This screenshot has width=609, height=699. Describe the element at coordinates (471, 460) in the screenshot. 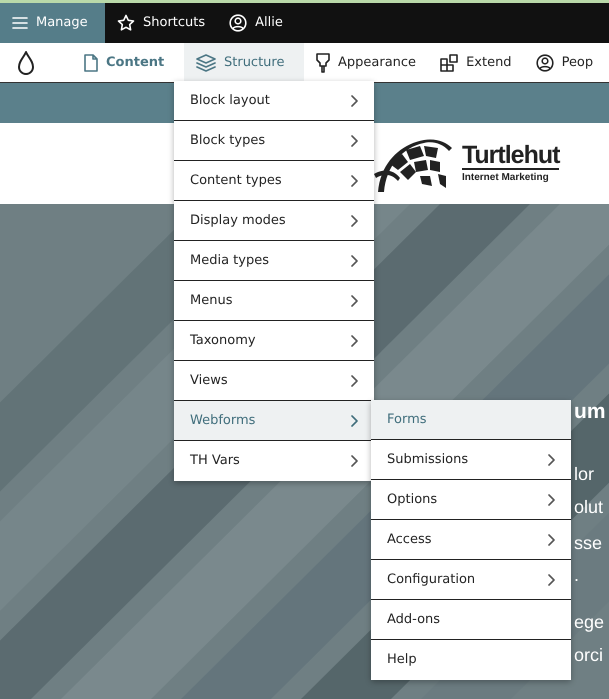

I see `menu-item: Submissions` at that location.